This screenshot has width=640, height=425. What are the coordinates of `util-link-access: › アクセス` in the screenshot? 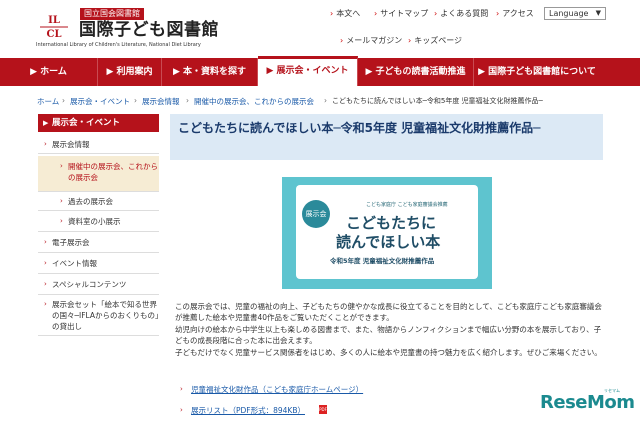 It's located at (515, 14).